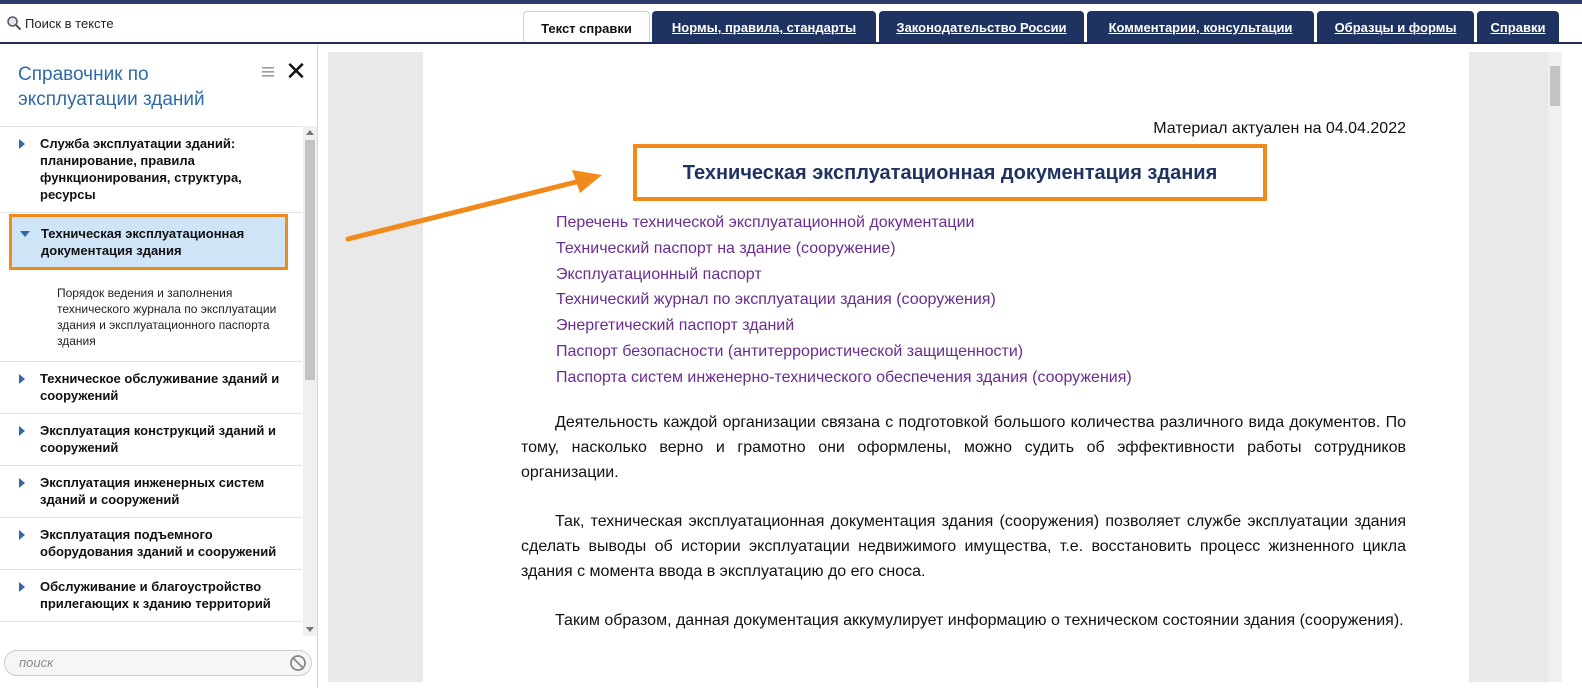  What do you see at coordinates (310, 132) in the screenshot?
I see `scroll-up-icon` at bounding box center [310, 132].